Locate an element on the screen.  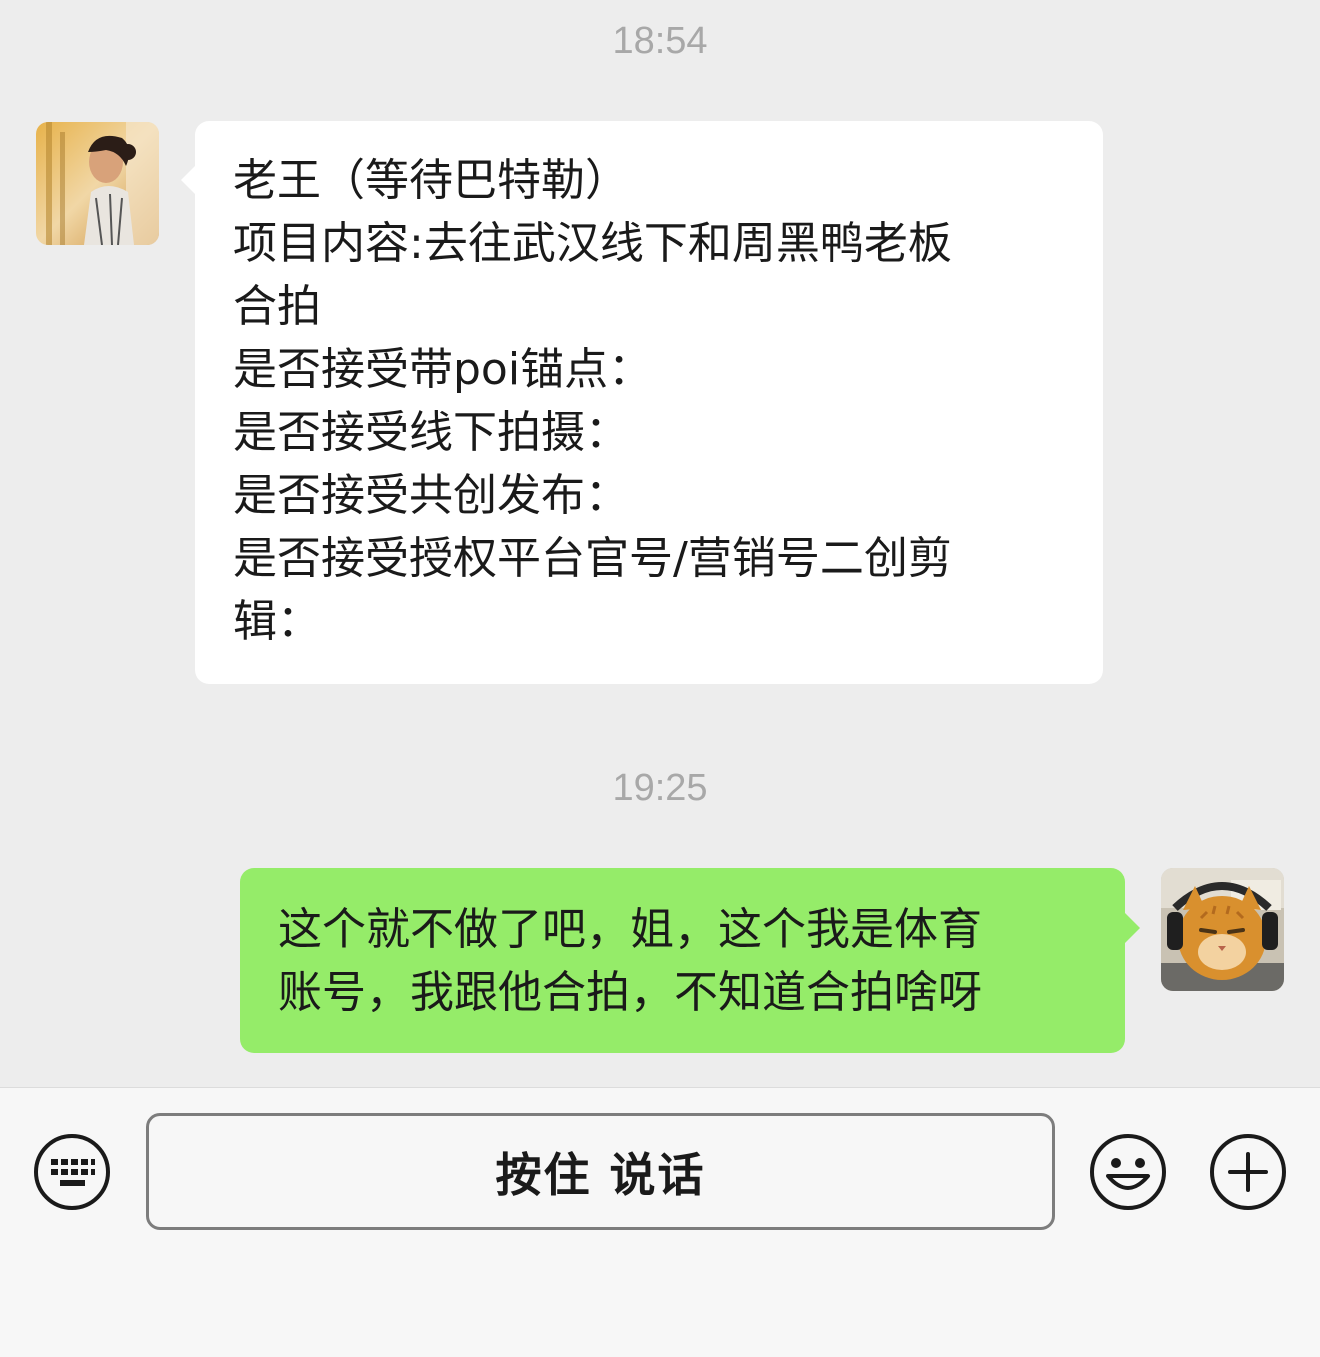
keyboard-icon is located at coordinates (72, 1172).